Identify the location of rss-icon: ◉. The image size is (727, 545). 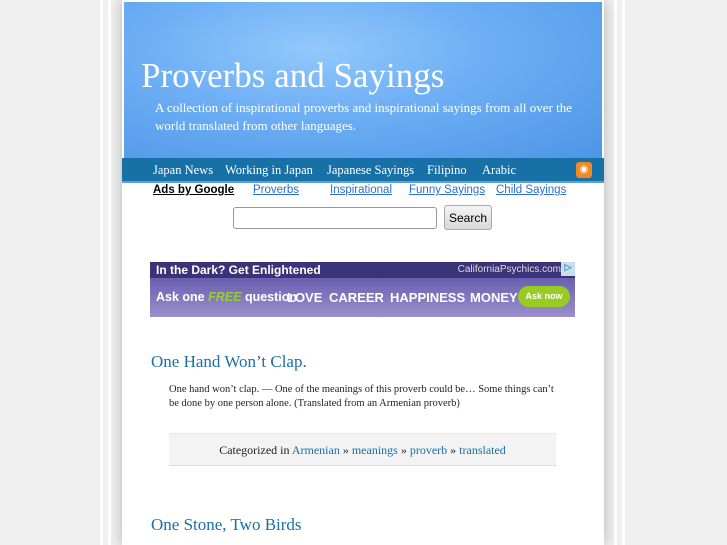
(584, 170).